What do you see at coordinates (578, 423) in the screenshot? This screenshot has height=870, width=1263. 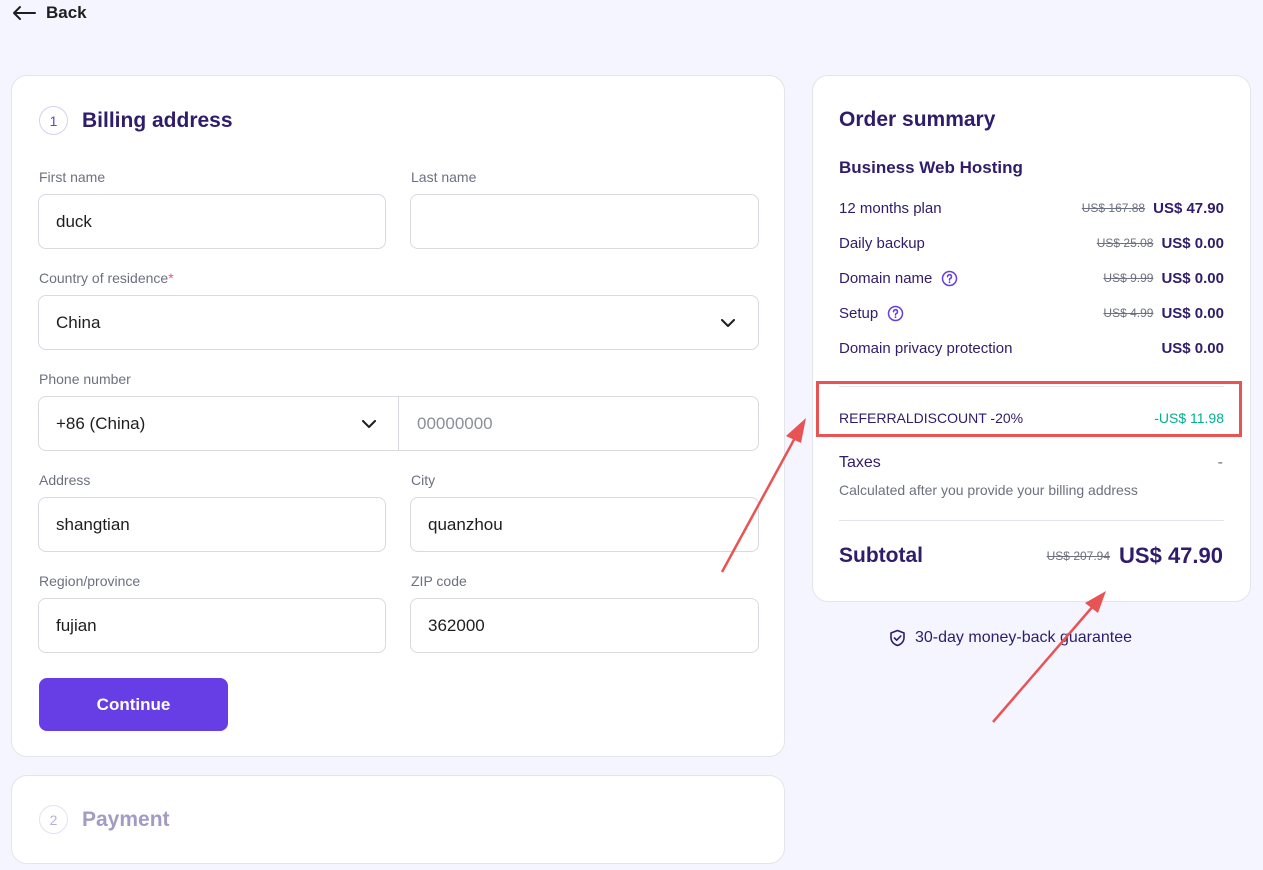 I see `phone-number-input: 00000000` at bounding box center [578, 423].